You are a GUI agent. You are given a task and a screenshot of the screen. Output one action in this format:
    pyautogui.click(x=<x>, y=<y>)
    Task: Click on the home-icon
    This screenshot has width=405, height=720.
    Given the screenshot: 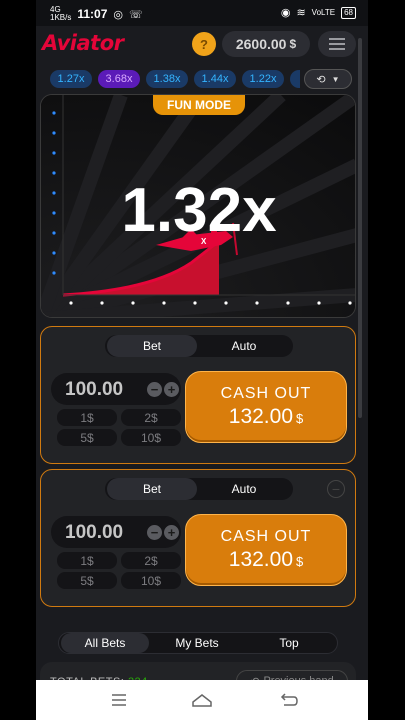 What is the action you would take?
    pyautogui.click(x=202, y=700)
    